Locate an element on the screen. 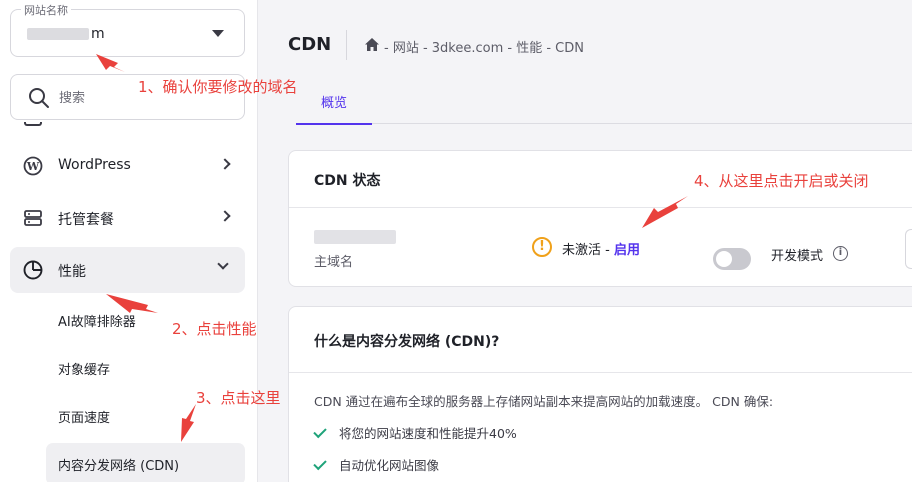  info-icon: i is located at coordinates (840, 253).